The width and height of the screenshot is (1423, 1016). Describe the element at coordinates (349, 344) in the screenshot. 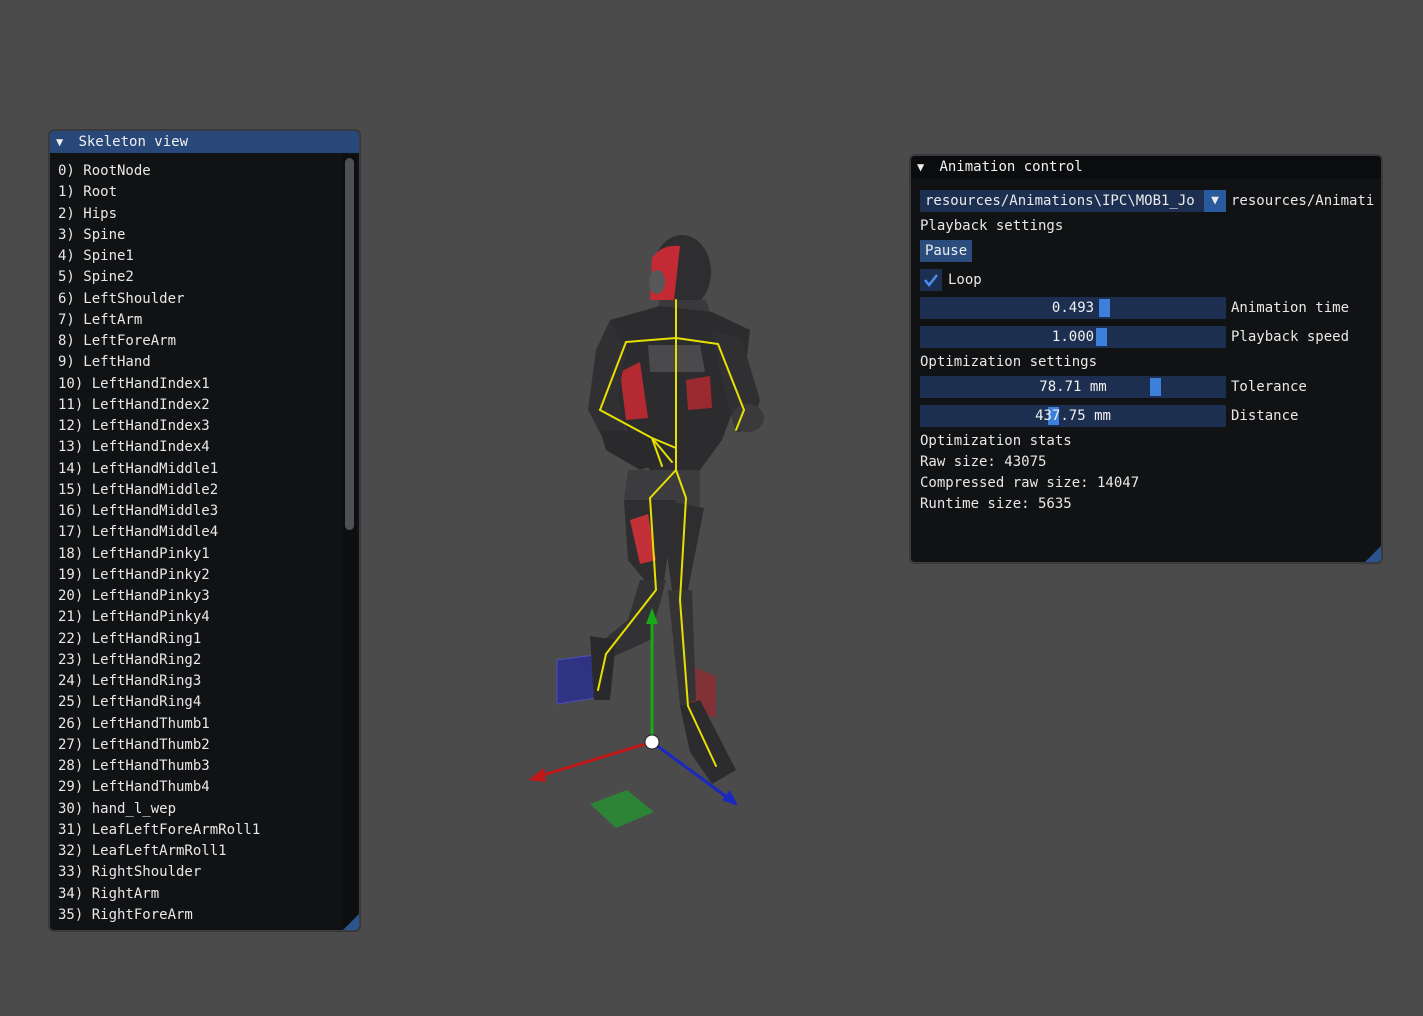

I see `scrollbar-grab` at that location.